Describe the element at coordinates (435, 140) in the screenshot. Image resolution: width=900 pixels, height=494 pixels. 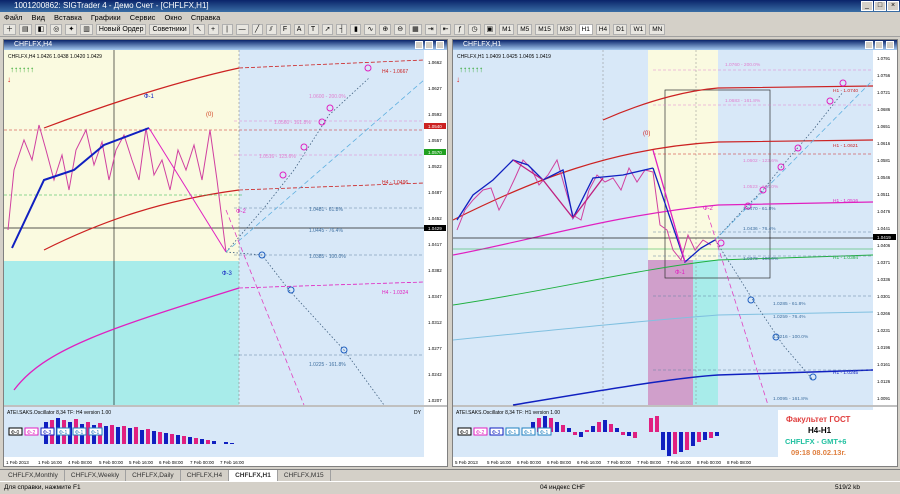
I see `left-price-tick: 1.0557` at that location.